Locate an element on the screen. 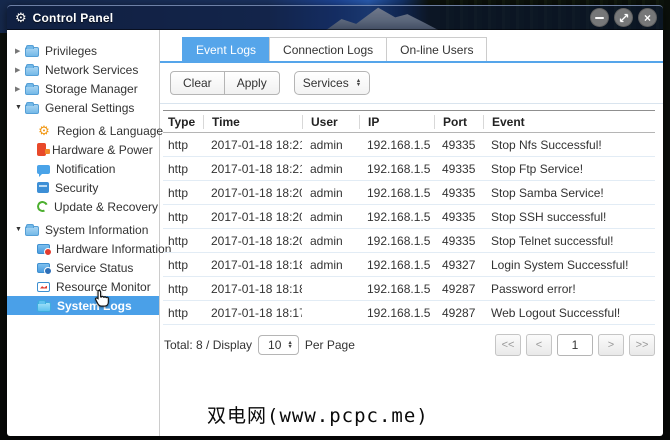  log-cell: Stop SSH successful! is located at coordinates (549, 216).